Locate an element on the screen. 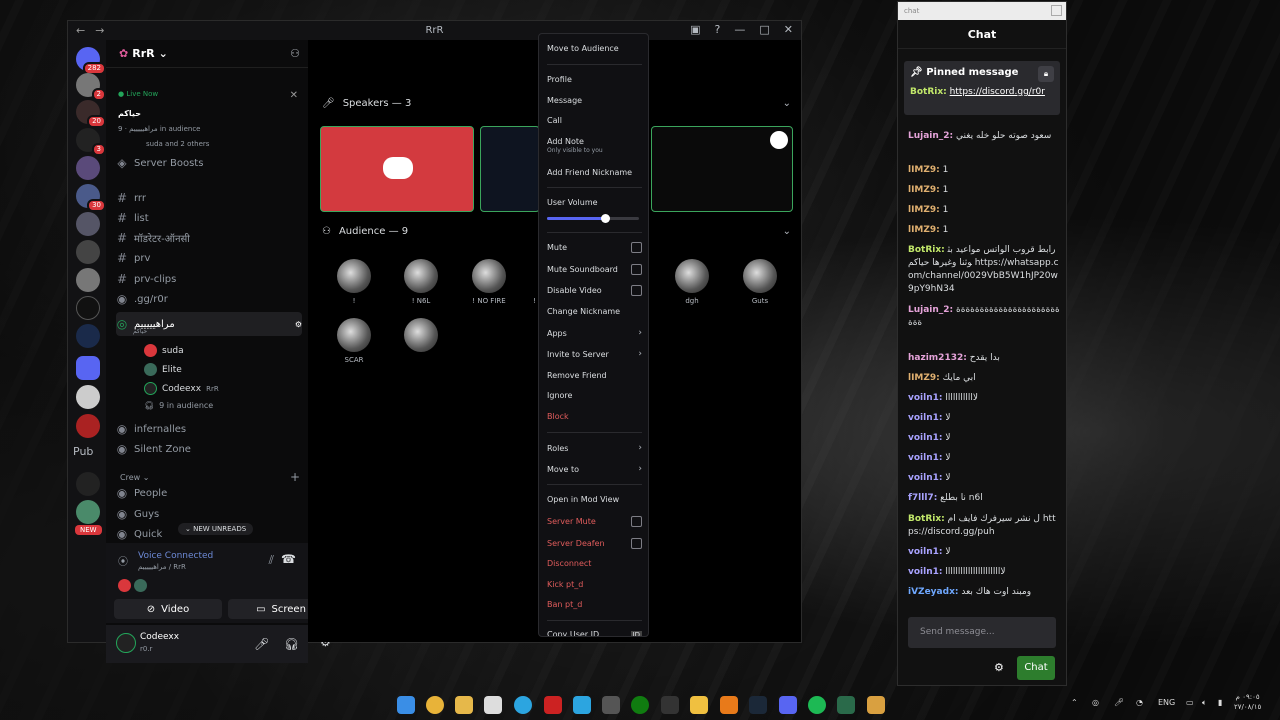 The image size is (1280, 720). headphones-icon: 🎧︎ is located at coordinates (291, 644).